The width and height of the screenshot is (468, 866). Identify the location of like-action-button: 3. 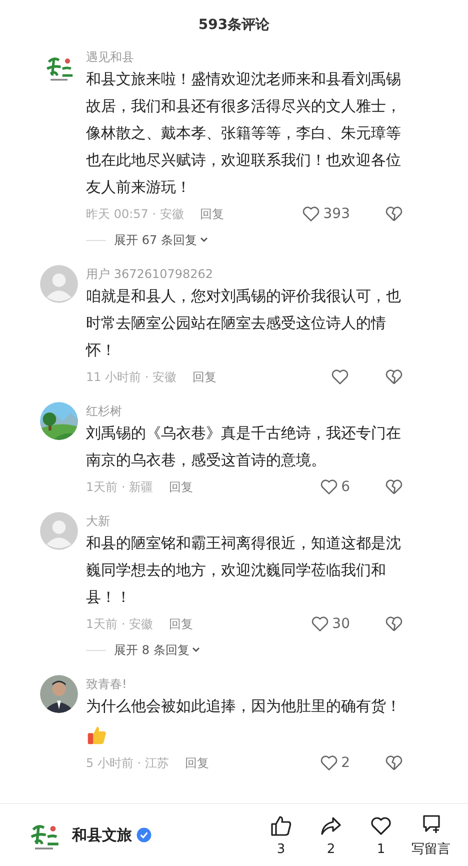
(281, 835).